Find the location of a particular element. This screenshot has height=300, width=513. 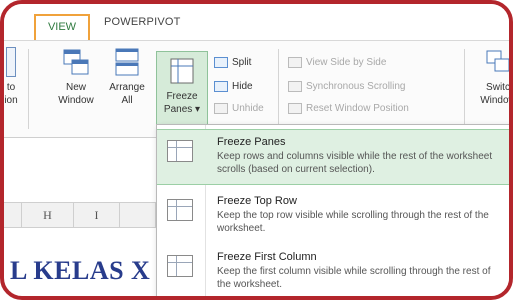

menu-item-title: Freeze First Column is located at coordinates (267, 257).